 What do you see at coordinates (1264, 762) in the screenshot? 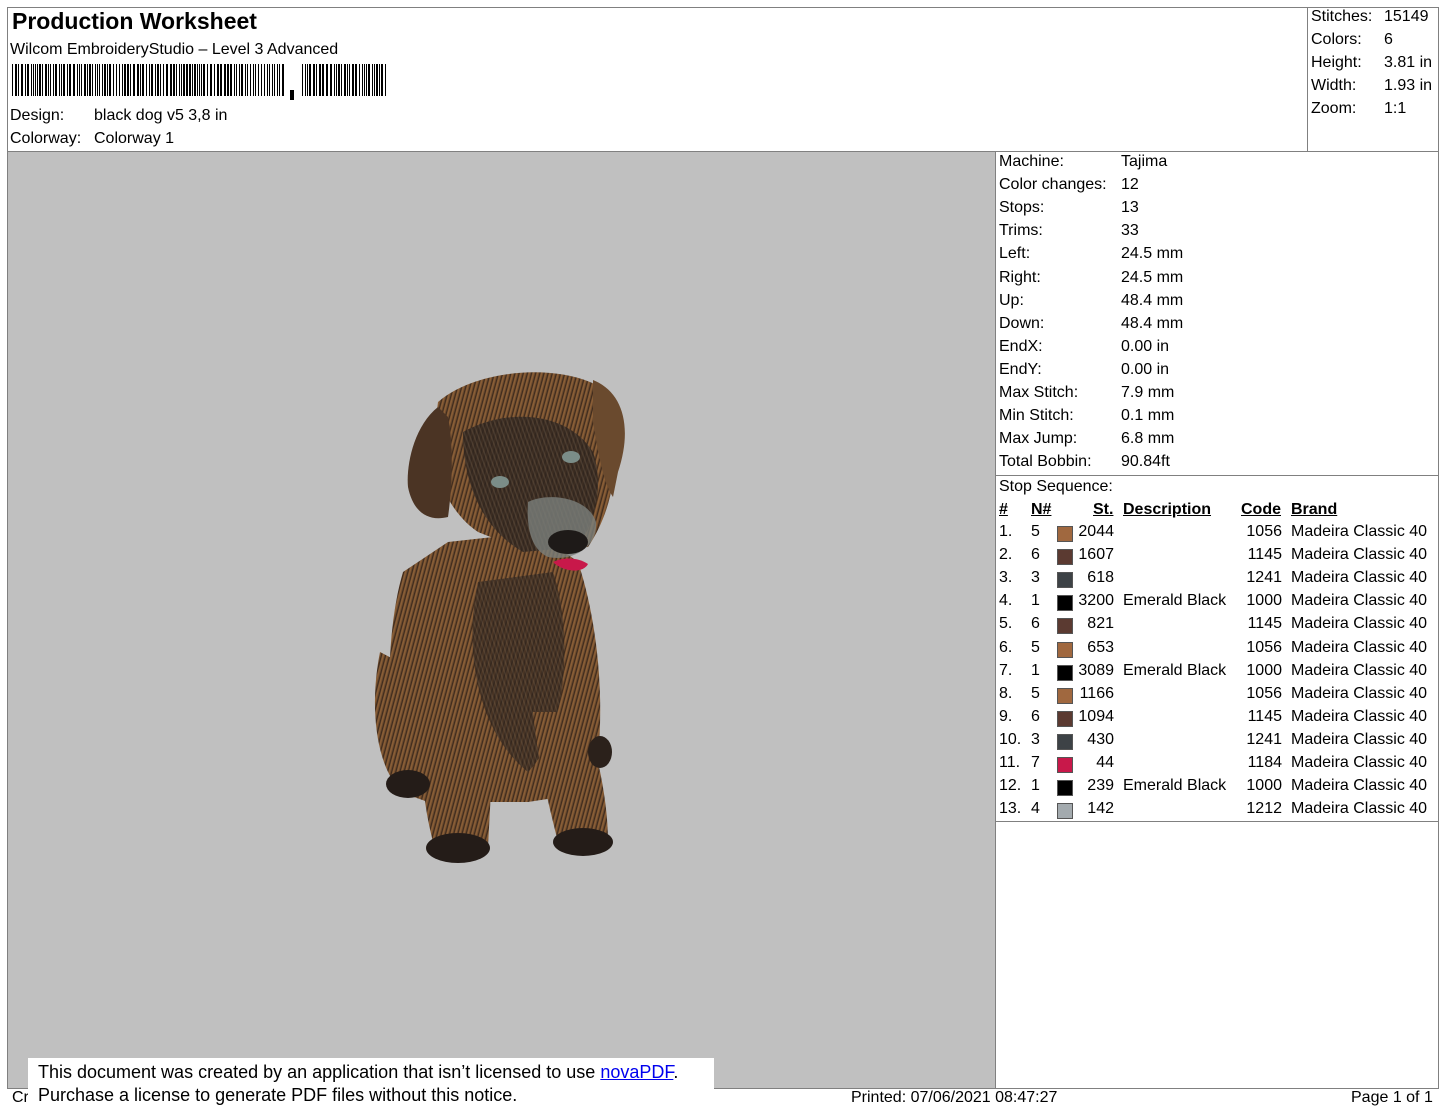
I see `cell-code: 1184` at bounding box center [1264, 762].